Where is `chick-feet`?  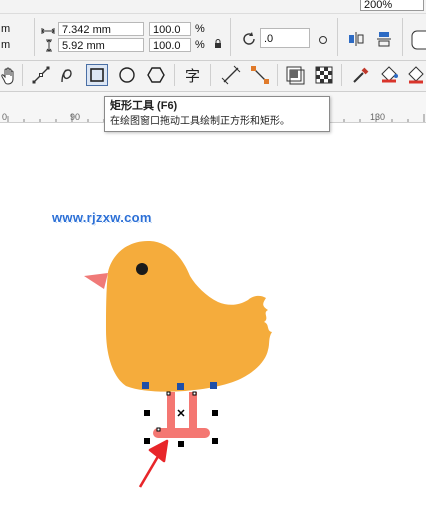
chick-feet is located at coordinates (181, 433).